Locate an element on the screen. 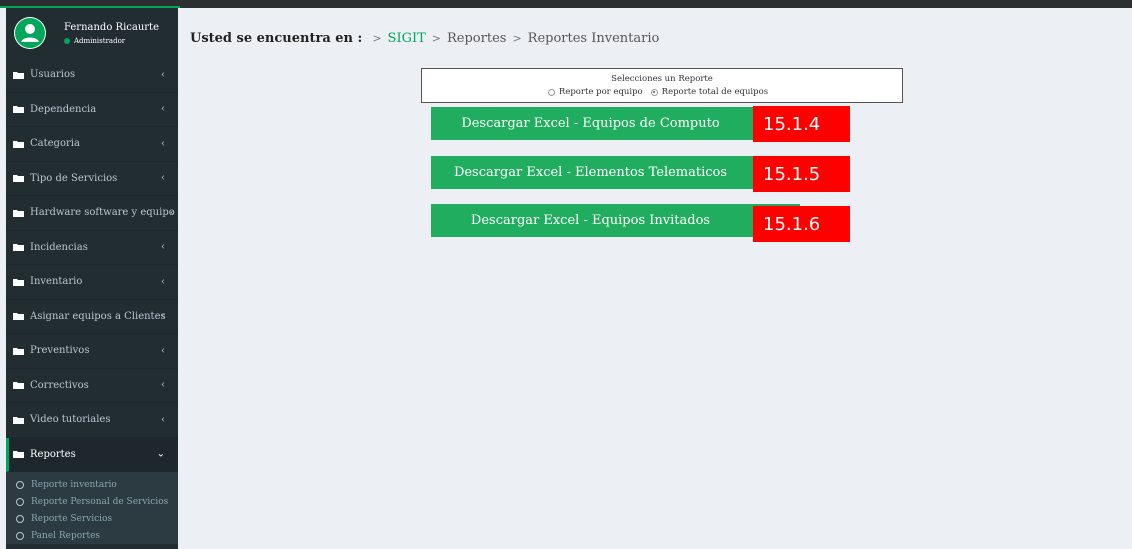 This screenshot has width=1132, height=549. annotation-tag: 15.1.6 is located at coordinates (801, 224).